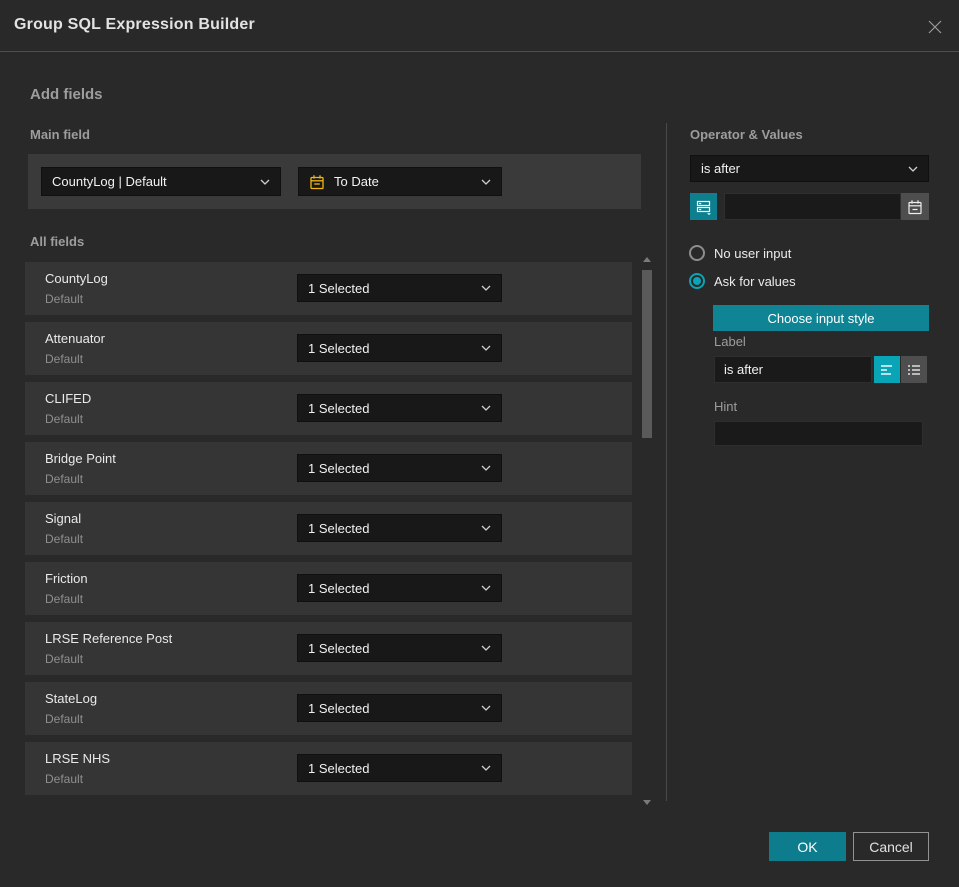  Describe the element at coordinates (647, 354) in the screenshot. I see `scrollbar-thumb` at that location.